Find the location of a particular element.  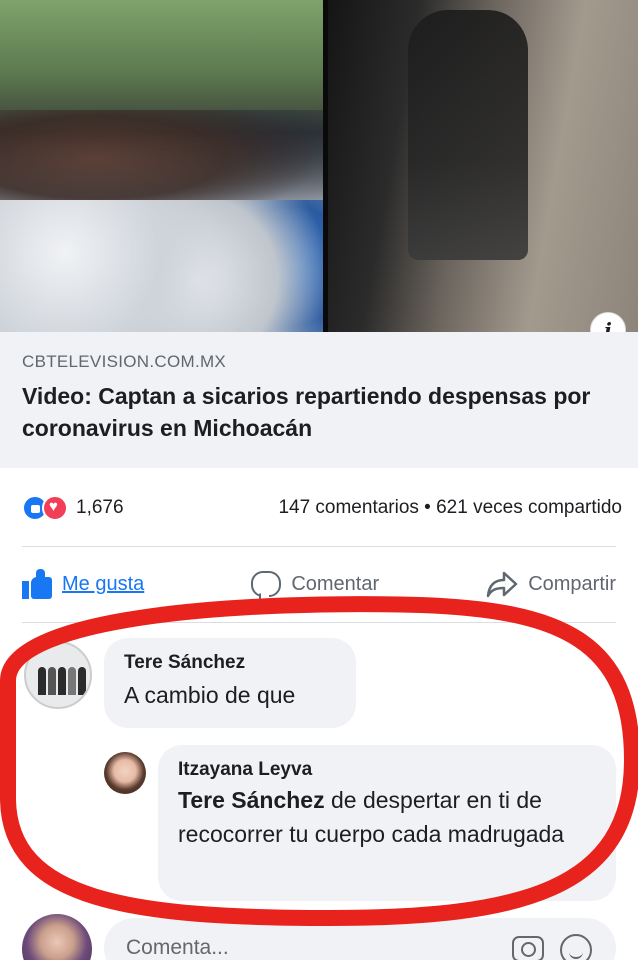

camera-icon is located at coordinates (528, 948).